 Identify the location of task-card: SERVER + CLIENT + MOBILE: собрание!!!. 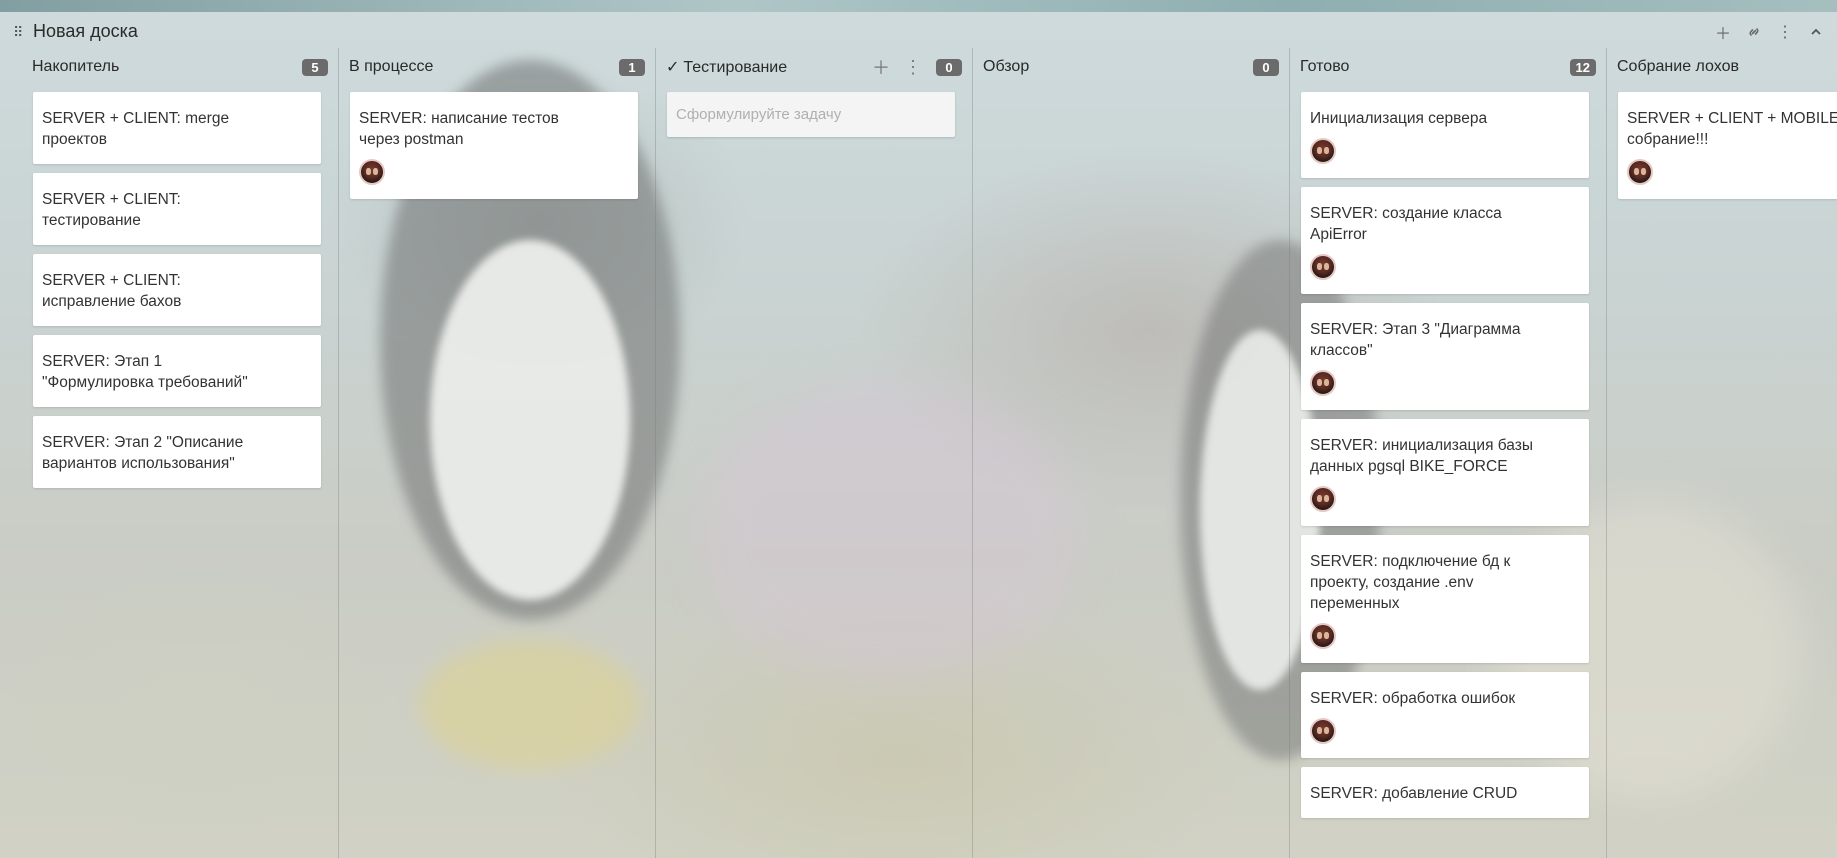
(1727, 145).